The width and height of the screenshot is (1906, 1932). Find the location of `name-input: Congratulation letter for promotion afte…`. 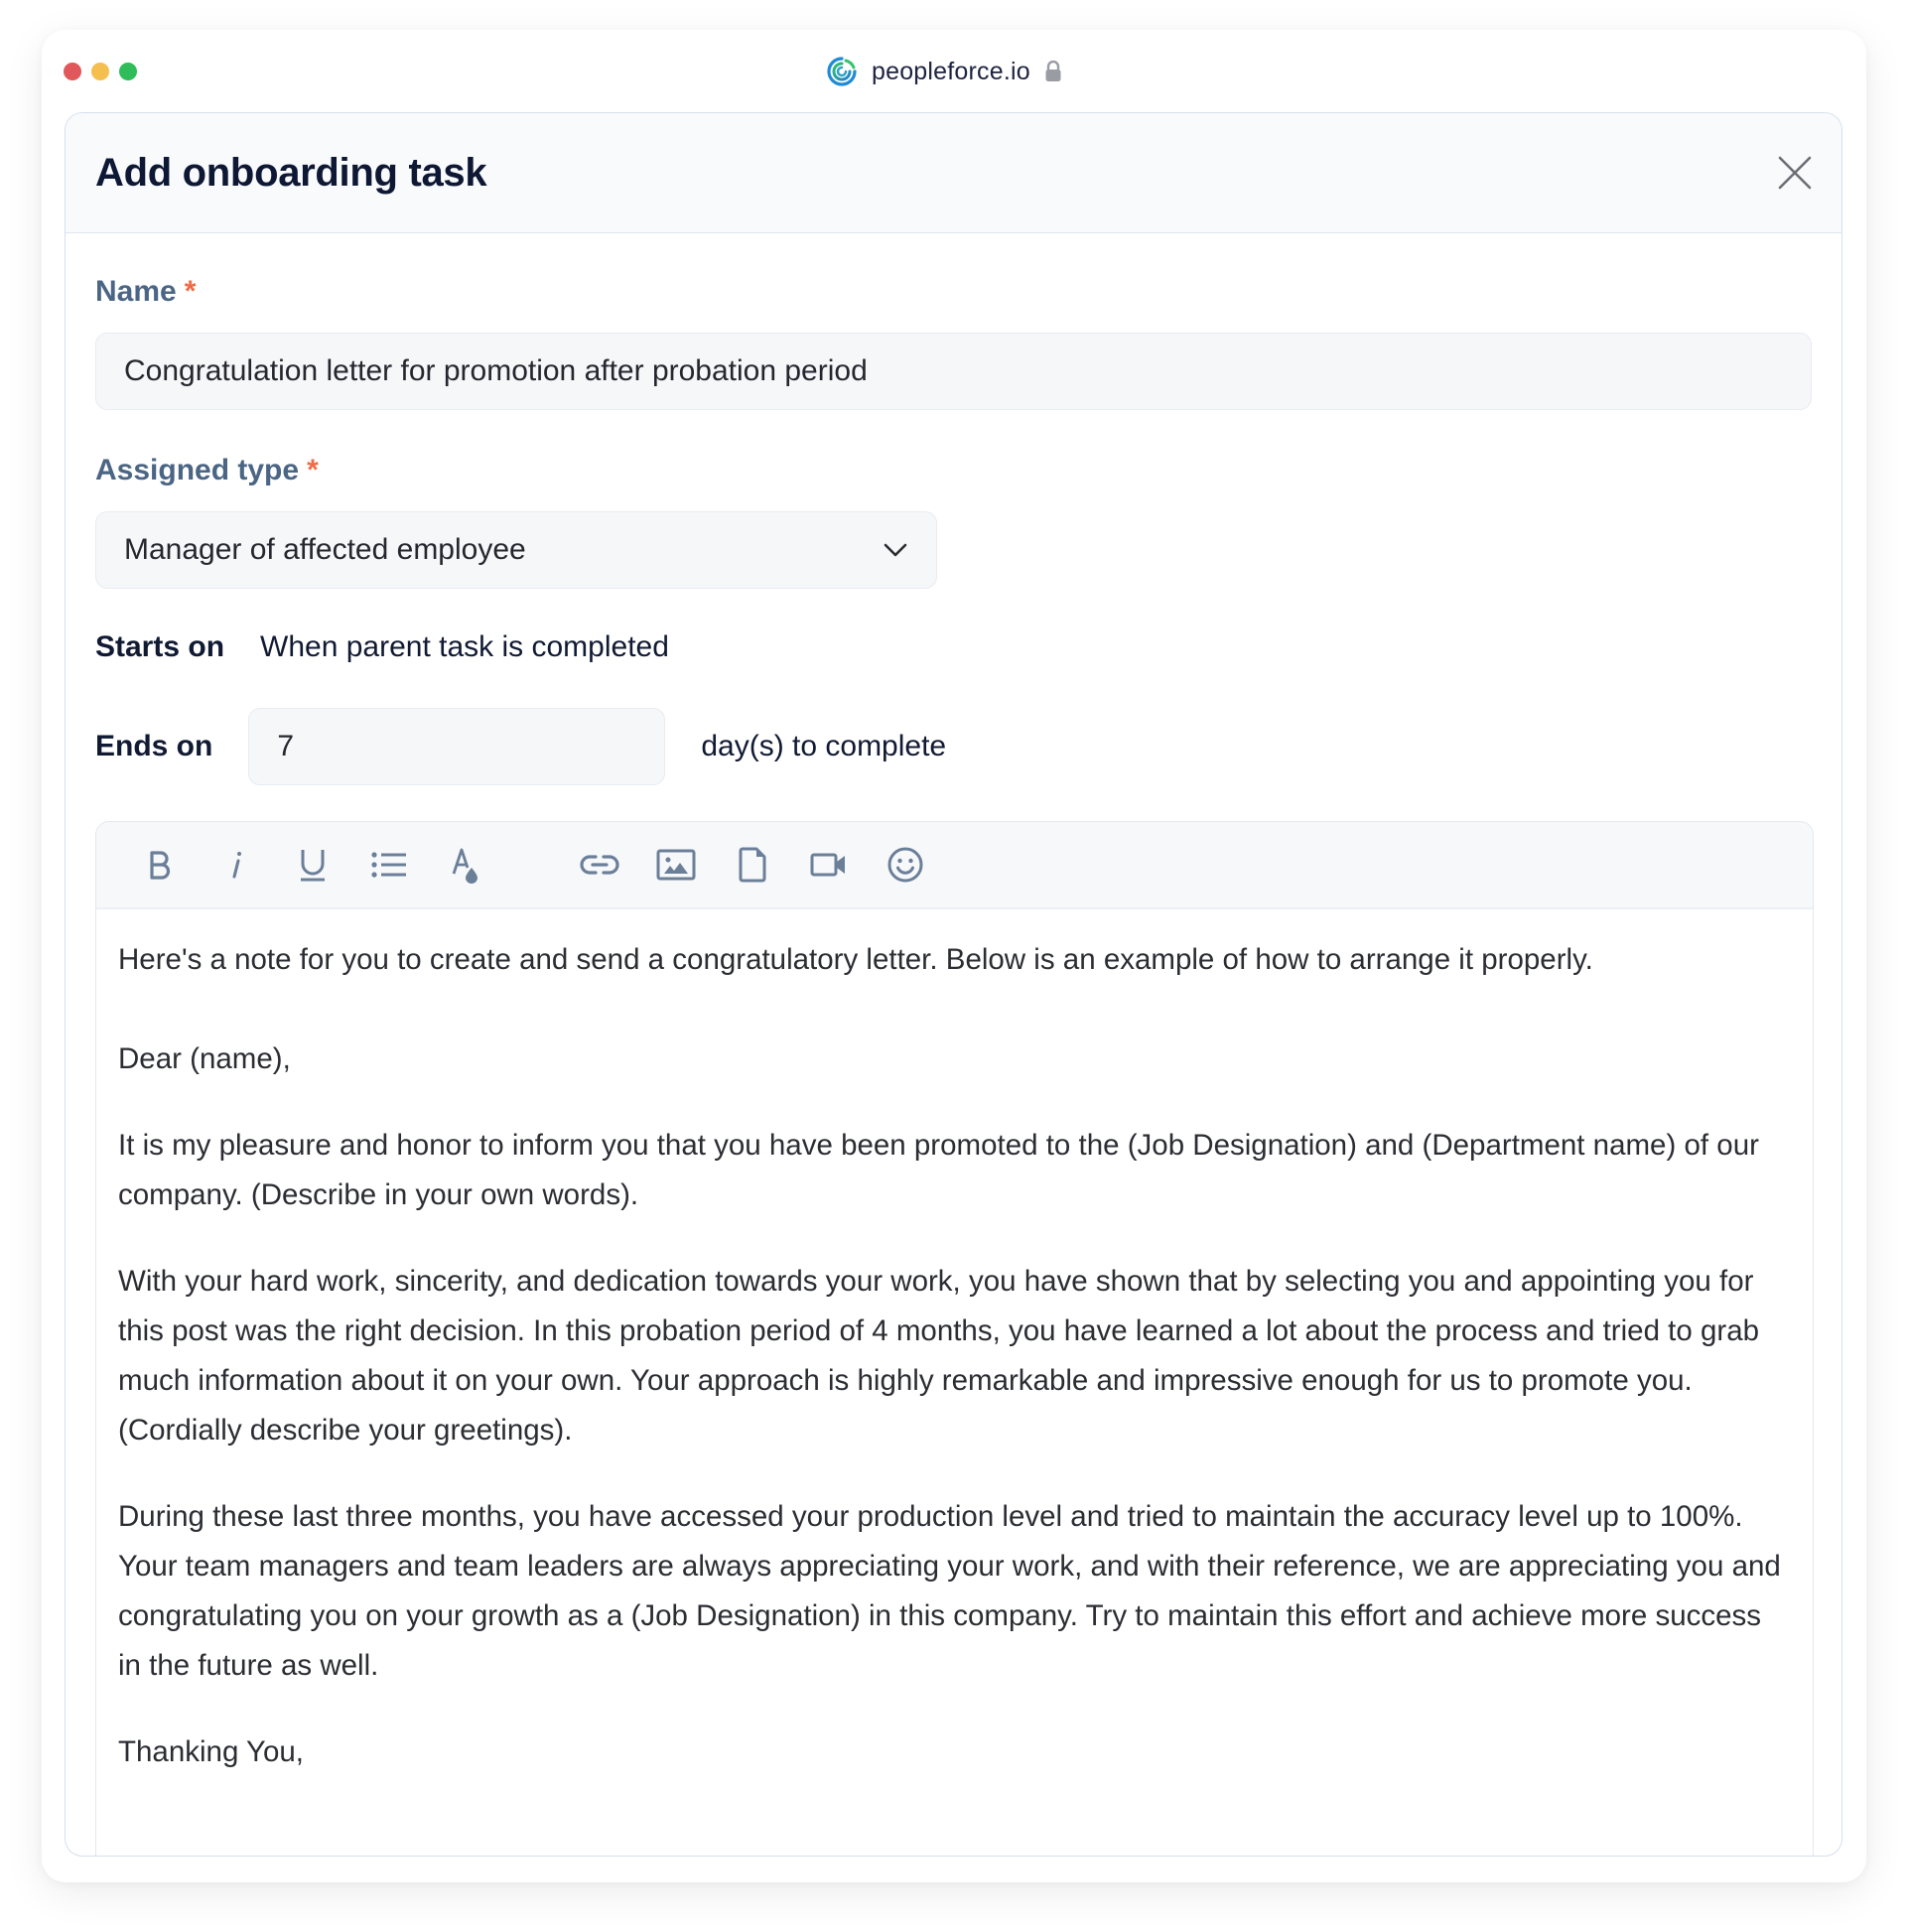

name-input: Congratulation letter for promotion afte… is located at coordinates (953, 371).